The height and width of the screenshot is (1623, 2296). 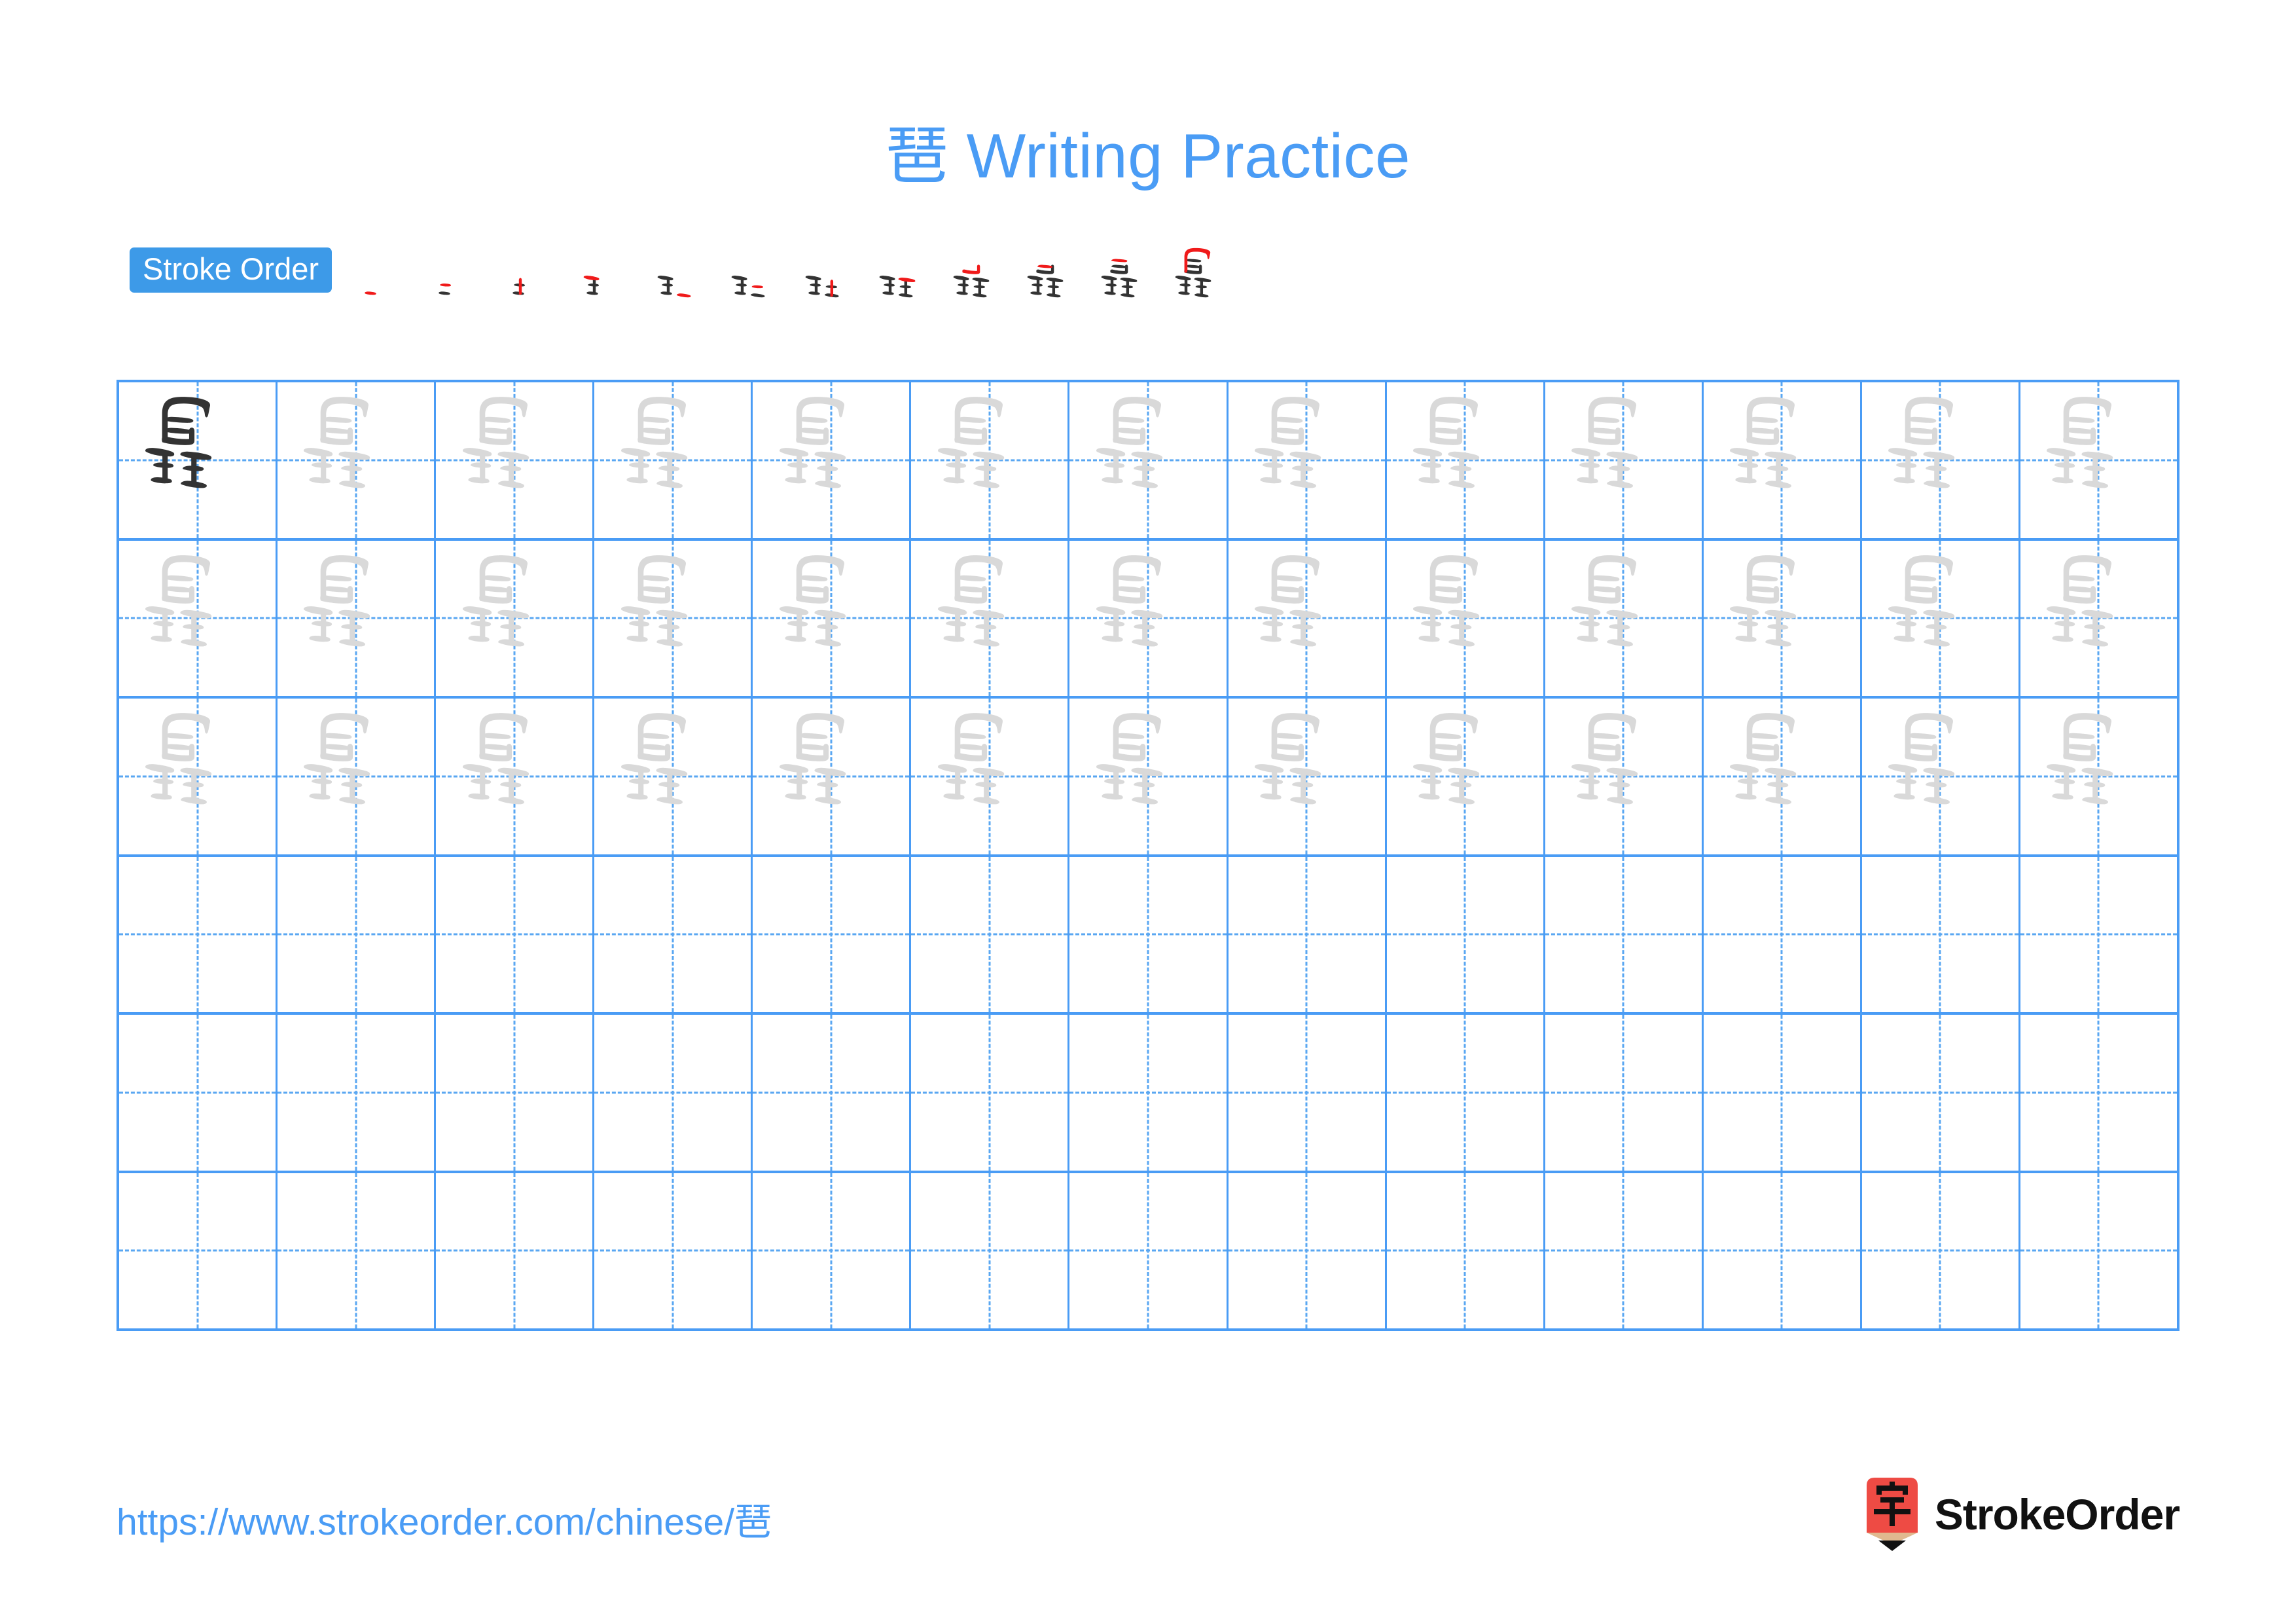 What do you see at coordinates (1624, 618) in the screenshot?
I see `practice-cell-r2-c10` at bounding box center [1624, 618].